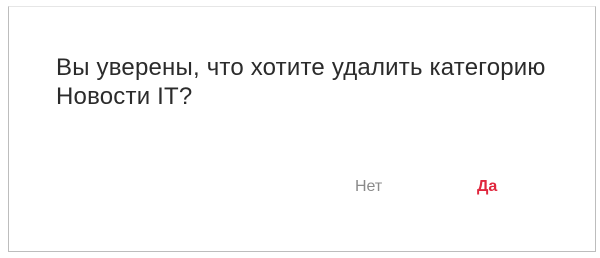  Describe the element at coordinates (302, 188) in the screenshot. I see `dialog-actions: Нет Да` at that location.